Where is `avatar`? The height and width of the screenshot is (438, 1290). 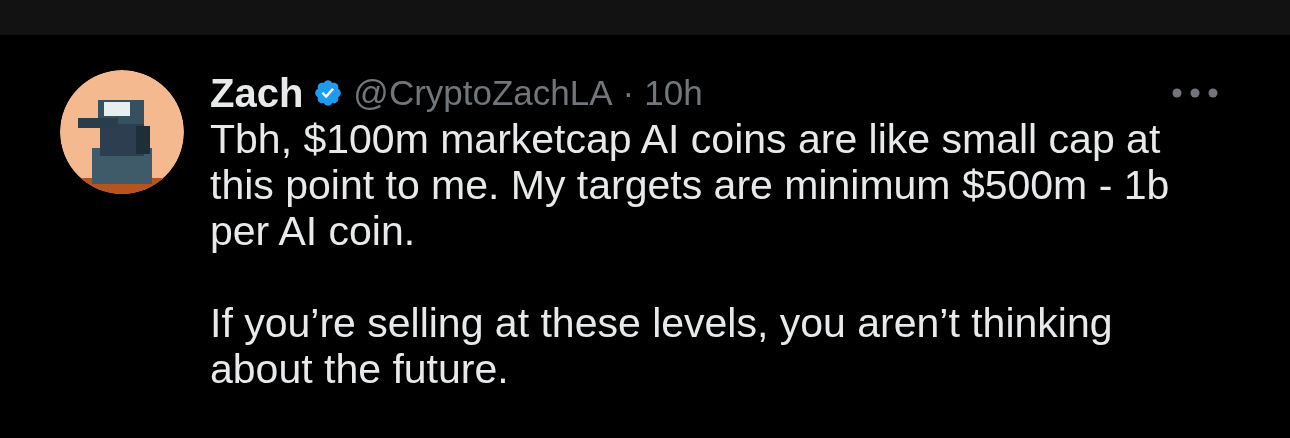 avatar is located at coordinates (122, 132).